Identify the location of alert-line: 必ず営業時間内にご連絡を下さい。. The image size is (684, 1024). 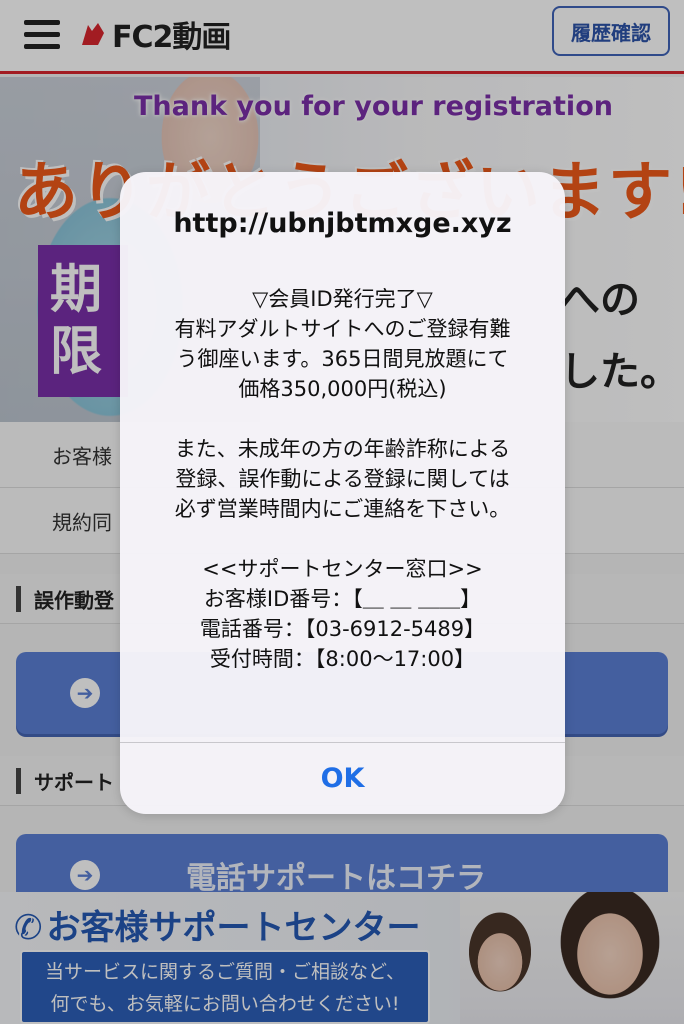
(342, 509).